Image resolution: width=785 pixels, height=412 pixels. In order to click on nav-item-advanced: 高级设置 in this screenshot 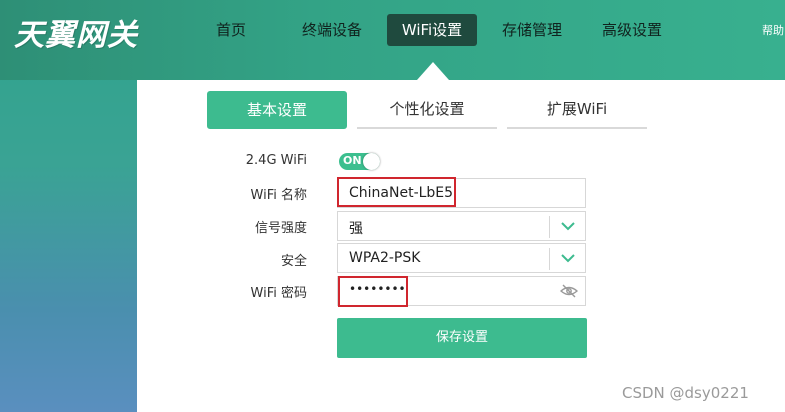, I will do `click(632, 30)`.